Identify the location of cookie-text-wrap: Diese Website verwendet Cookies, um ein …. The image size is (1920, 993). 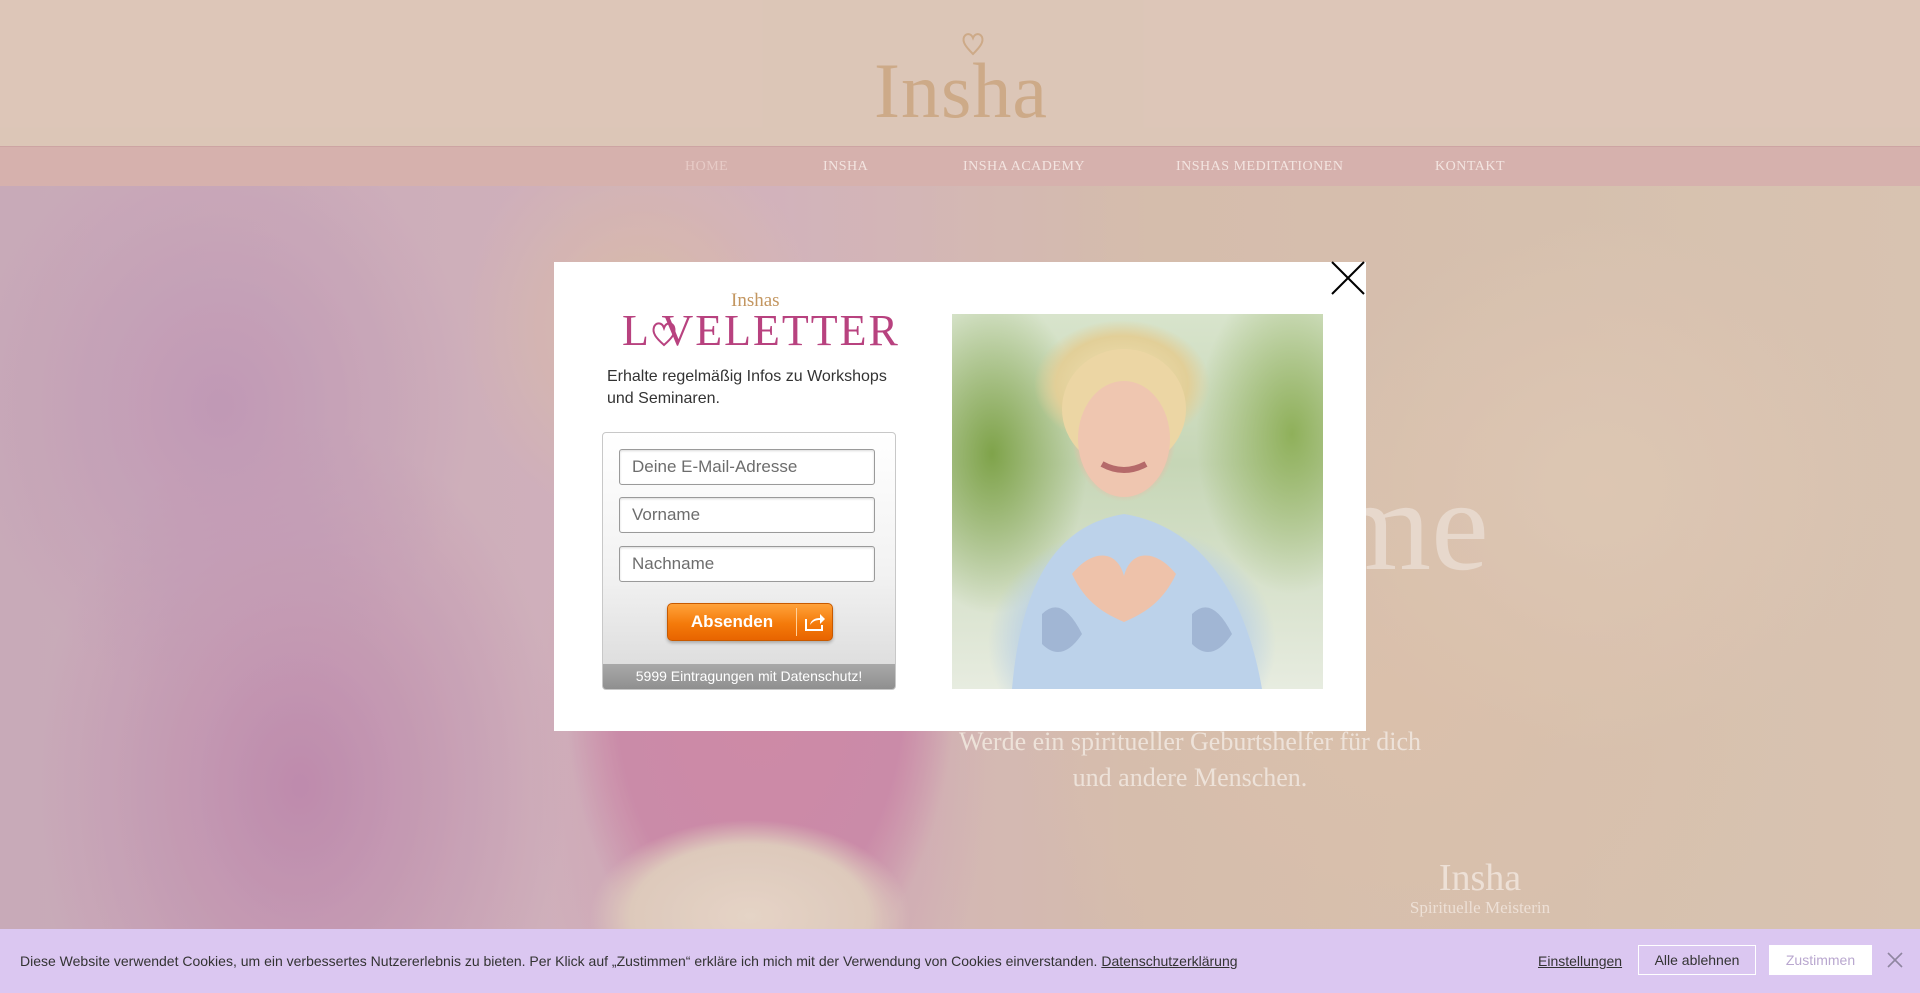
(629, 961).